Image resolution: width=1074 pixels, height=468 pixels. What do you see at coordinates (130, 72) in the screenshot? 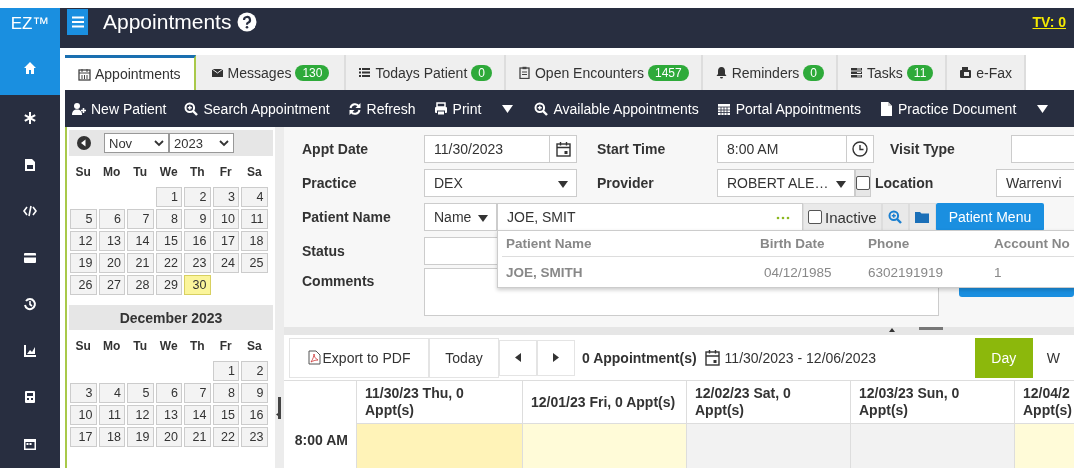
I see `tab: Appointments` at bounding box center [130, 72].